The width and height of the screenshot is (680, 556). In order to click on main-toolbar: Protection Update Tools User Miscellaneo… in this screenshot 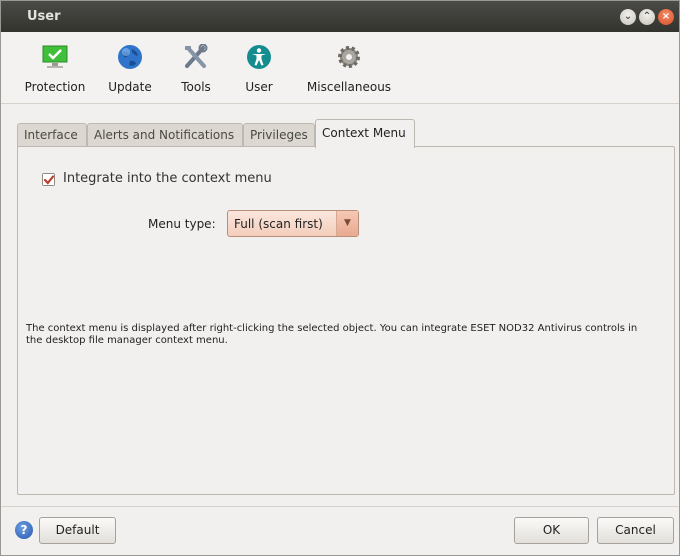, I will do `click(340, 68)`.